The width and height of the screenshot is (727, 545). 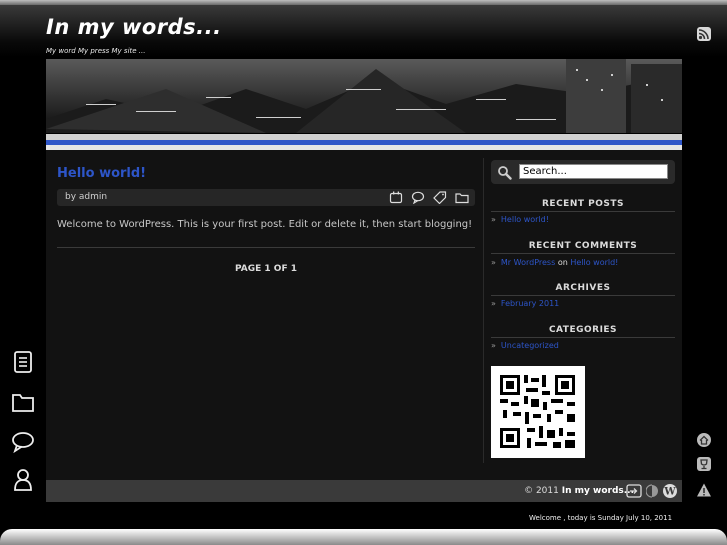 I want to click on recent-comment-item: » Mr WordPress on Hello world!, so click(x=554, y=262).